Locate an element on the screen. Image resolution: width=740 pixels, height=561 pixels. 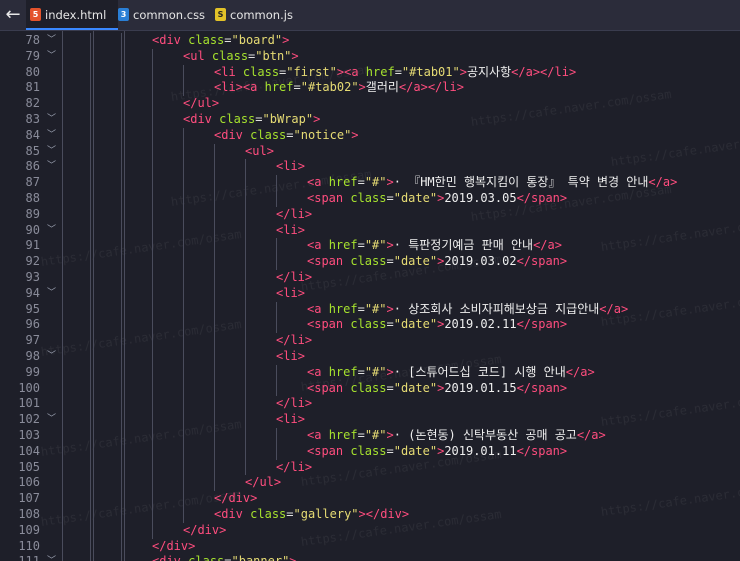
code-line: 100 <span class="date">2019.01.15</span> is located at coordinates (370, 389).